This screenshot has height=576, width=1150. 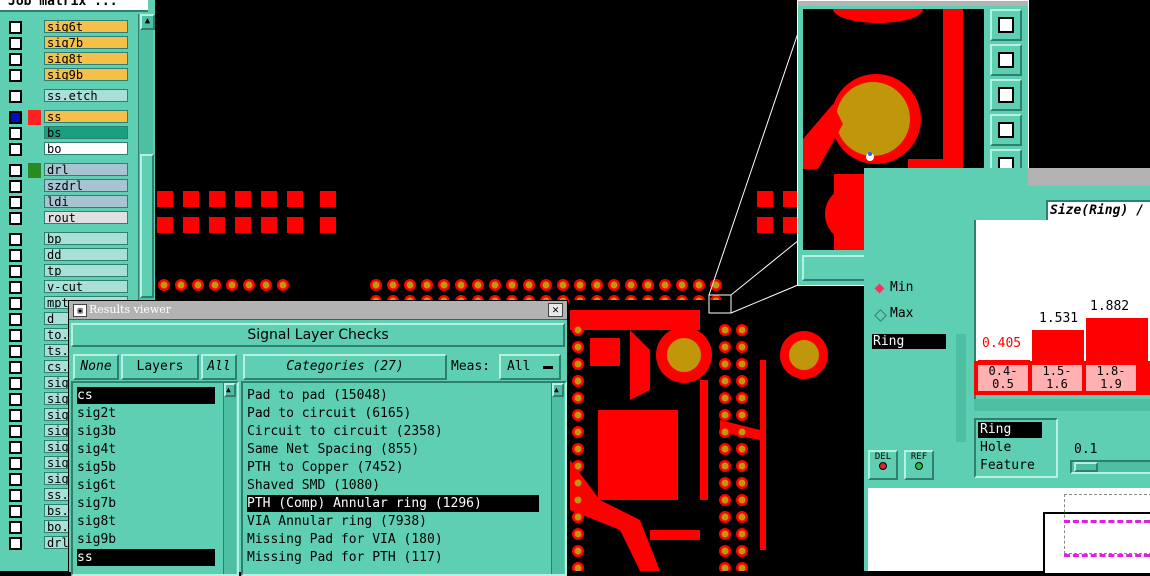 What do you see at coordinates (67, 43) in the screenshot?
I see `layer-row: sig7b` at bounding box center [67, 43].